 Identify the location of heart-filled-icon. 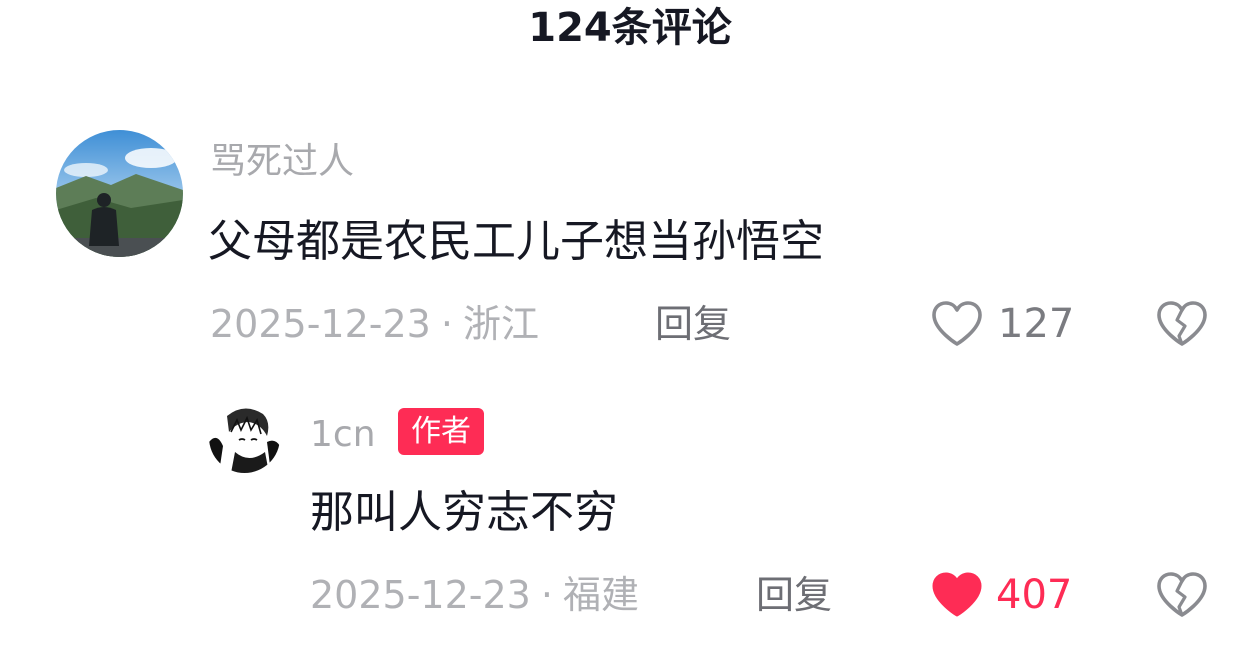
(957, 595).